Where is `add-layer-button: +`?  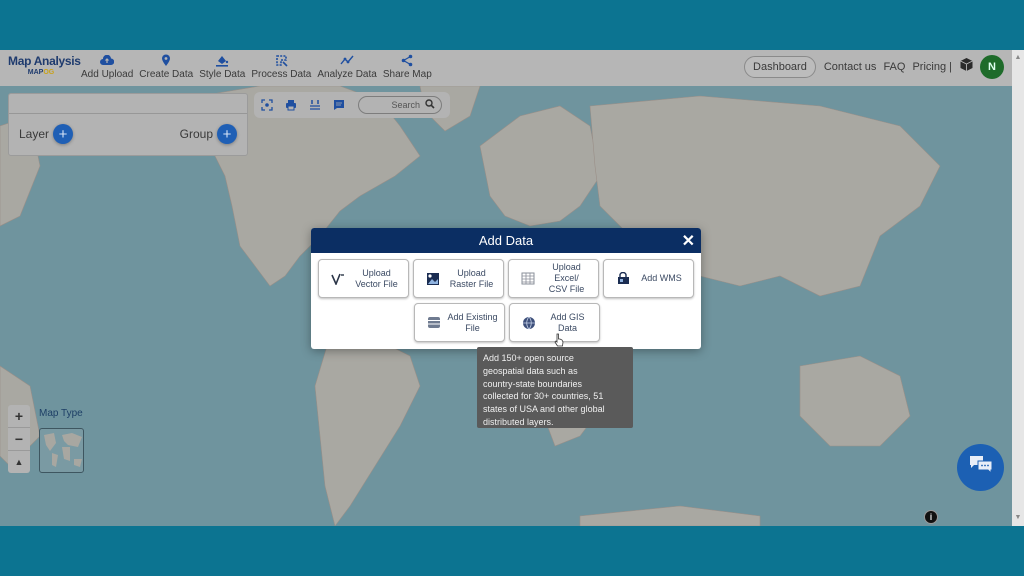
add-layer-button: + is located at coordinates (63, 134).